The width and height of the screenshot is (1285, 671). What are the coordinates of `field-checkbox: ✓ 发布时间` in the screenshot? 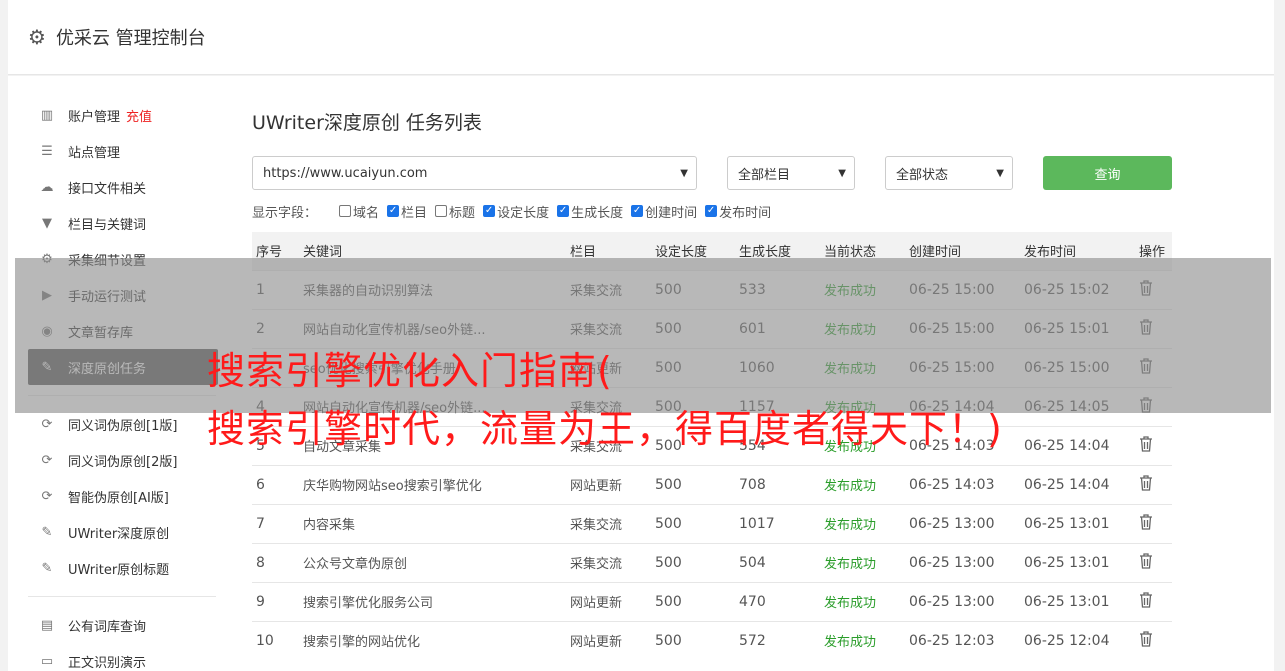 It's located at (738, 211).